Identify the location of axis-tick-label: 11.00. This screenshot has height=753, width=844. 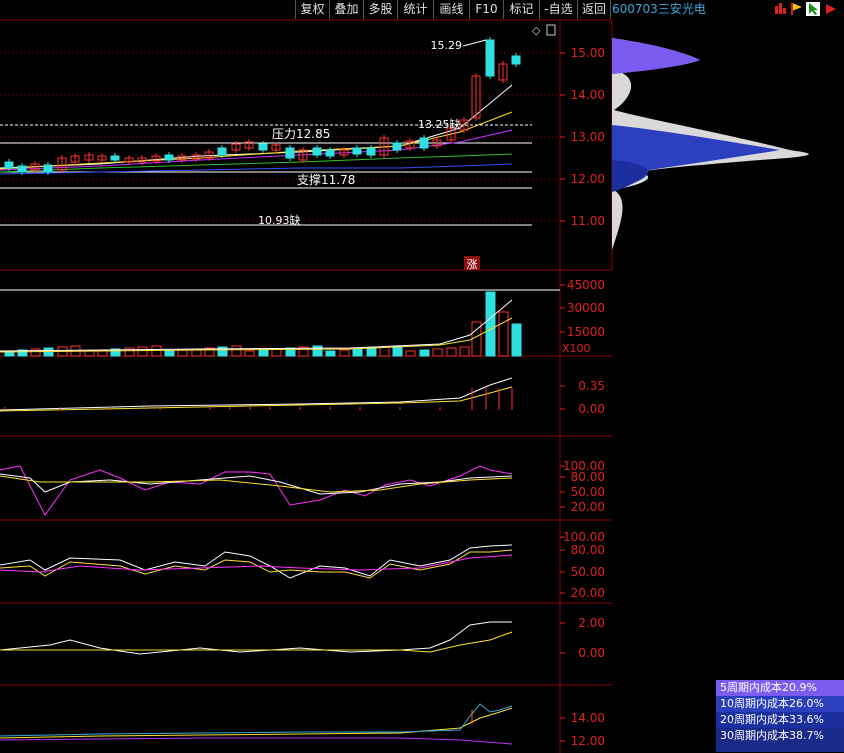
(588, 221).